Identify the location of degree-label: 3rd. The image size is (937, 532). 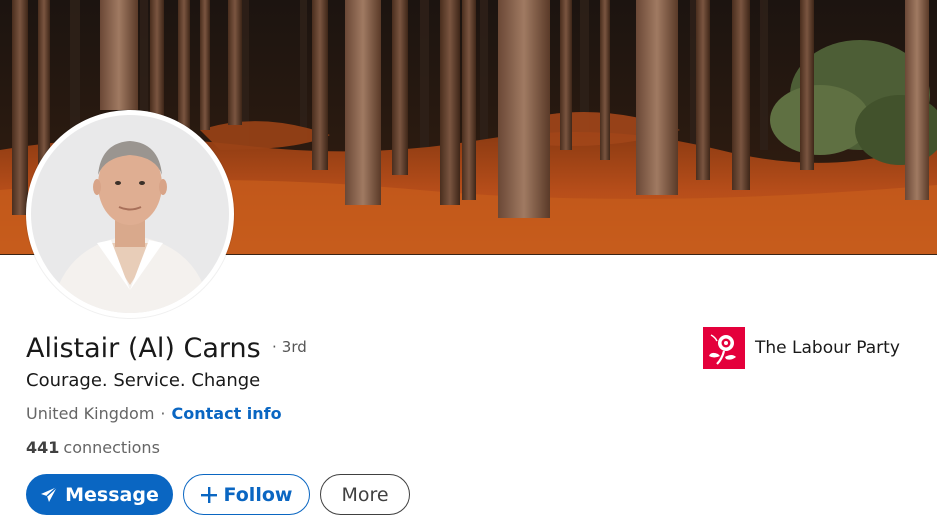
(294, 347).